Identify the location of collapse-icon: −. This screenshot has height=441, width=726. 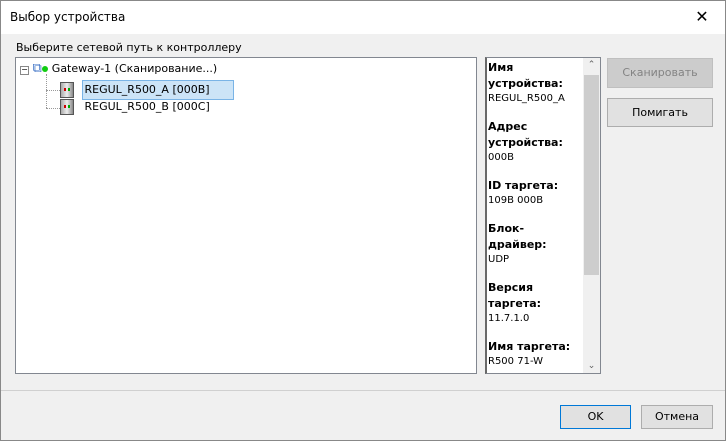
(24, 70).